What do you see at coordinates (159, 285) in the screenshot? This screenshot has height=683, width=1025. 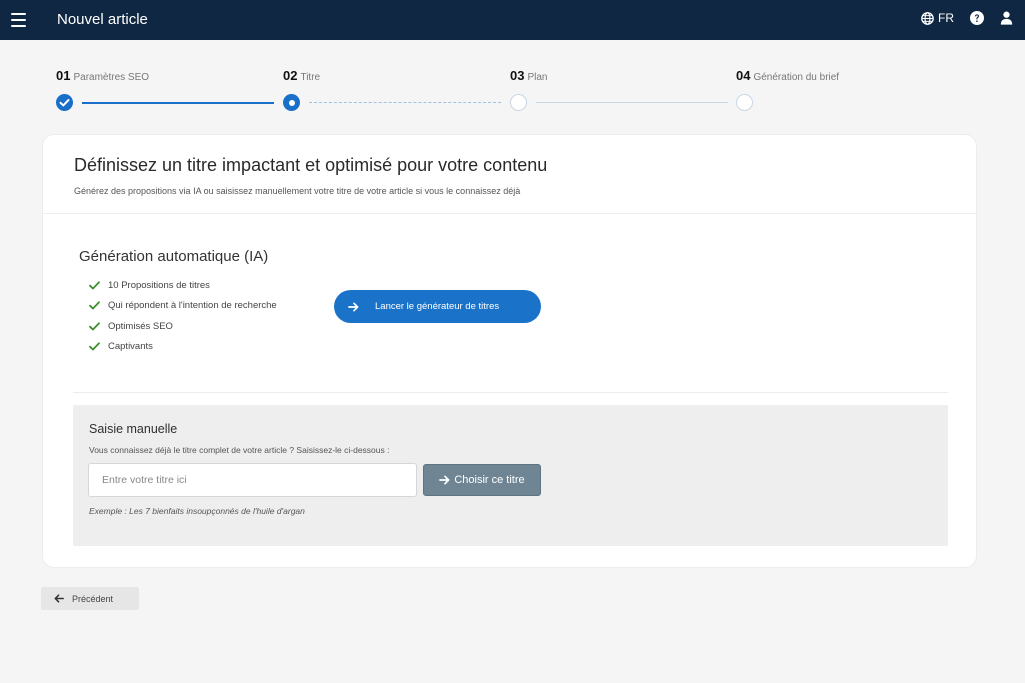 I see `feature-label: 10 Propositions de titres` at bounding box center [159, 285].